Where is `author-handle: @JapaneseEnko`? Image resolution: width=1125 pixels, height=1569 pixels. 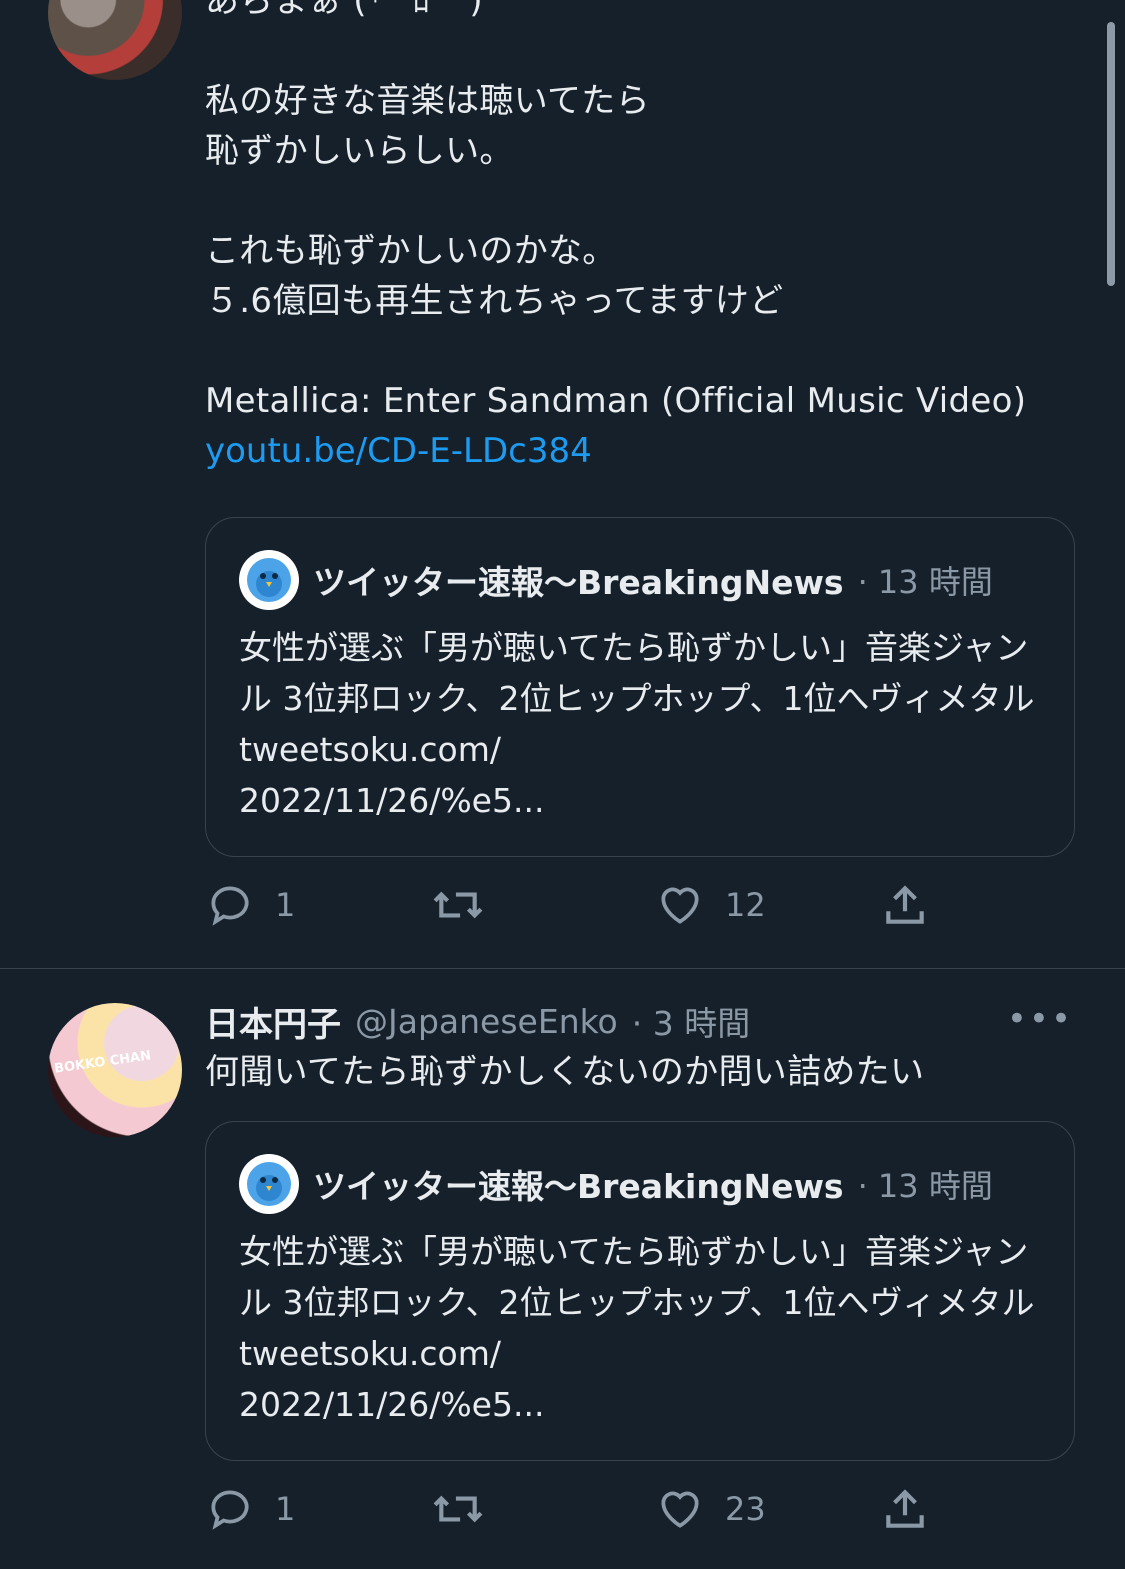 author-handle: @JapaneseEnko is located at coordinates (486, 1021).